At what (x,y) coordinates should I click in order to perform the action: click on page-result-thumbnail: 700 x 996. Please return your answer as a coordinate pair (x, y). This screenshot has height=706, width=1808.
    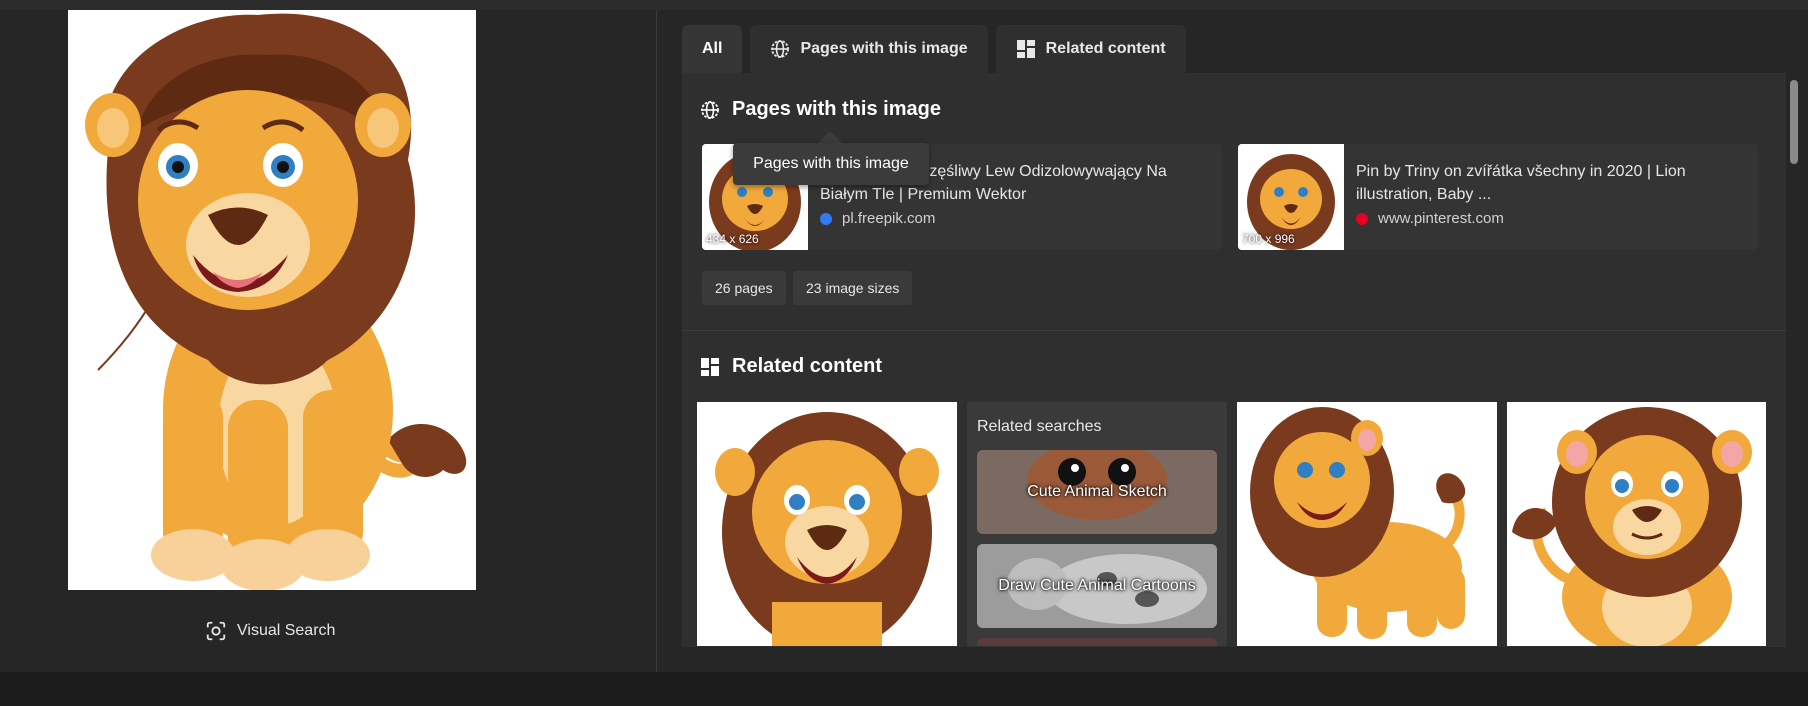
    Looking at the image, I should click on (1291, 197).